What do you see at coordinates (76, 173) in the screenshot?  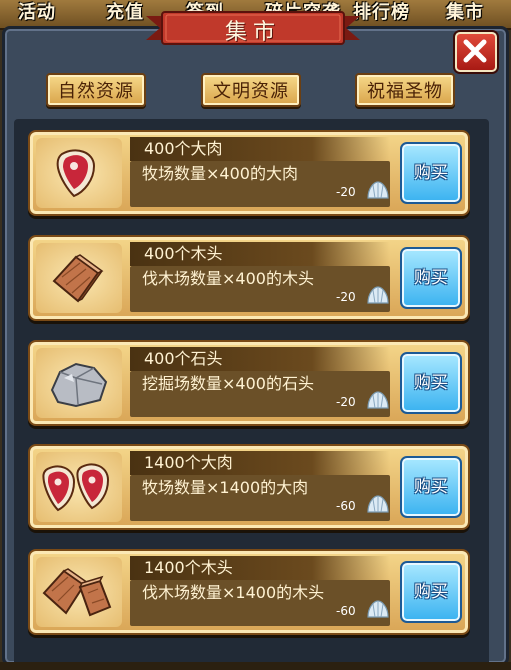 I see `meat-icon` at bounding box center [76, 173].